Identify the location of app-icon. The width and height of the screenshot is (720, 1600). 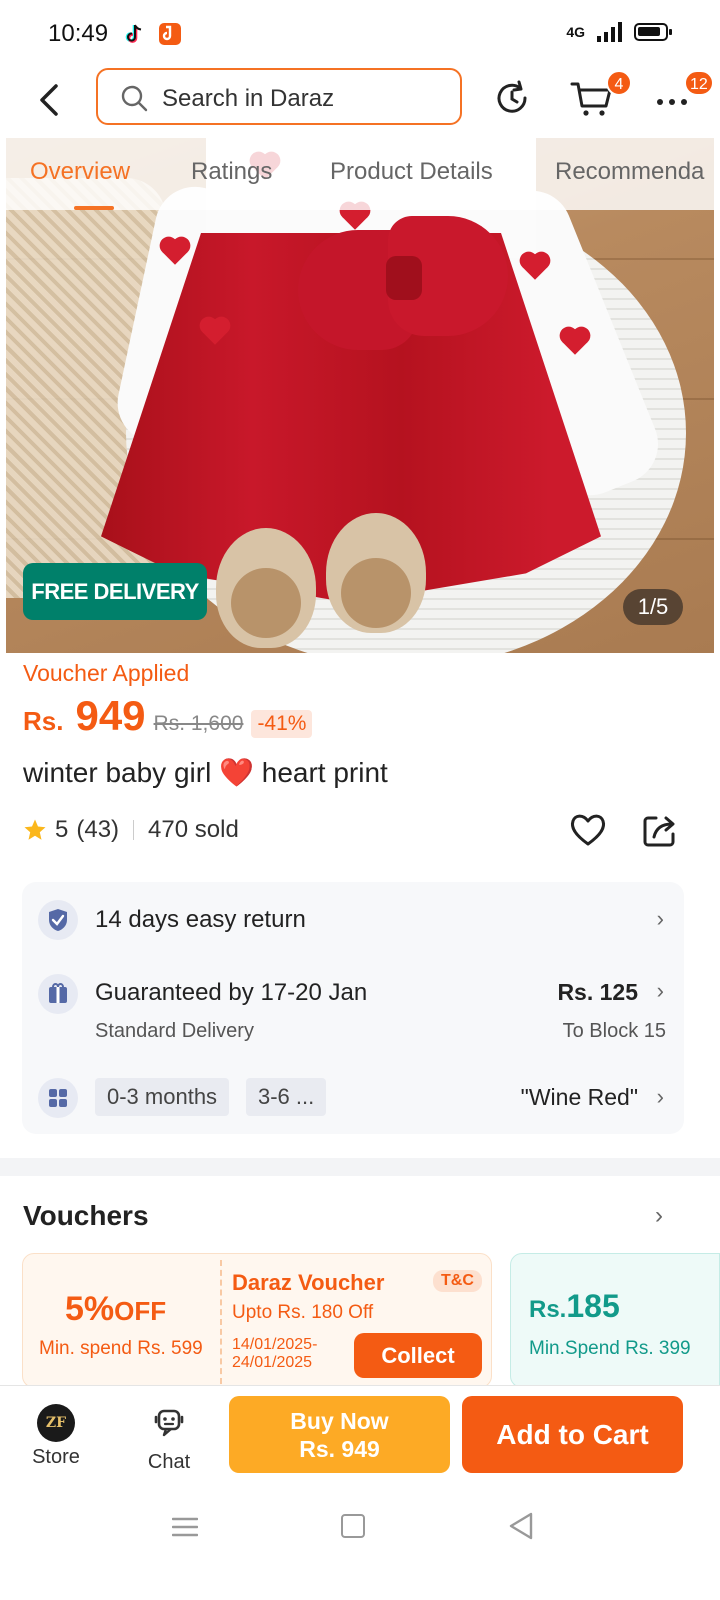
(170, 34).